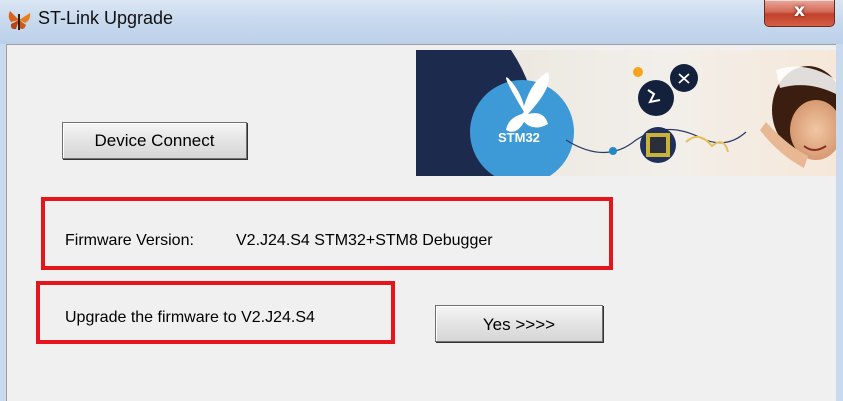 The width and height of the screenshot is (843, 401). Describe the element at coordinates (799, 11) in the screenshot. I see `close-icon: x` at that location.